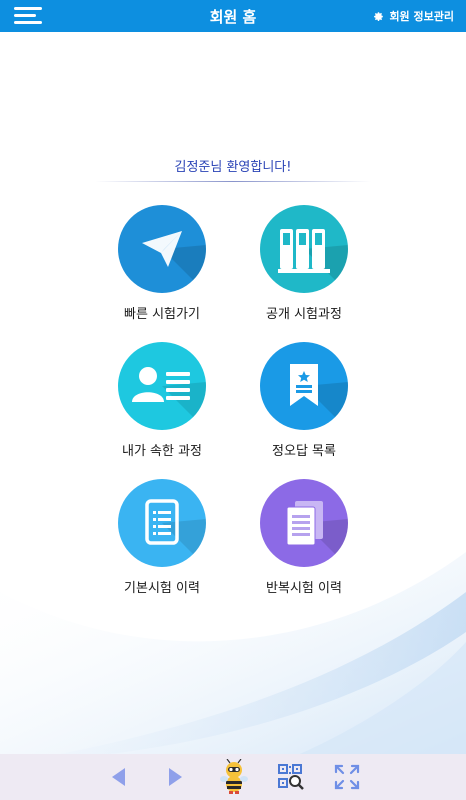  I want to click on bottom-toolbar, so click(233, 777).